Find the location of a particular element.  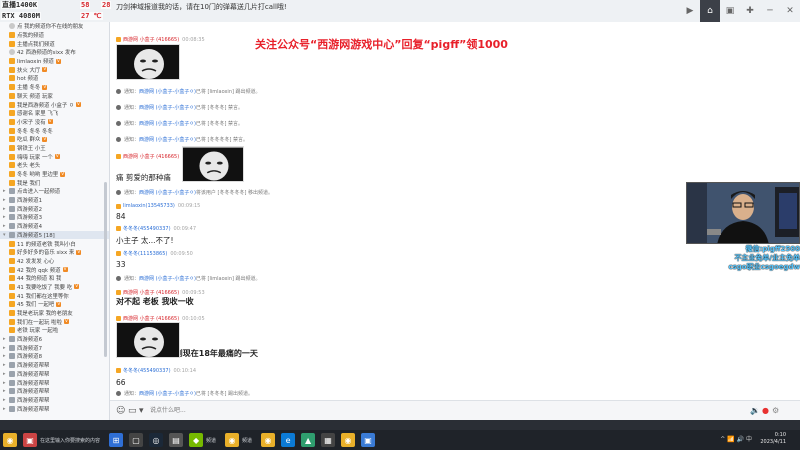

app-icon-5: ▲ is located at coordinates (308, 440).